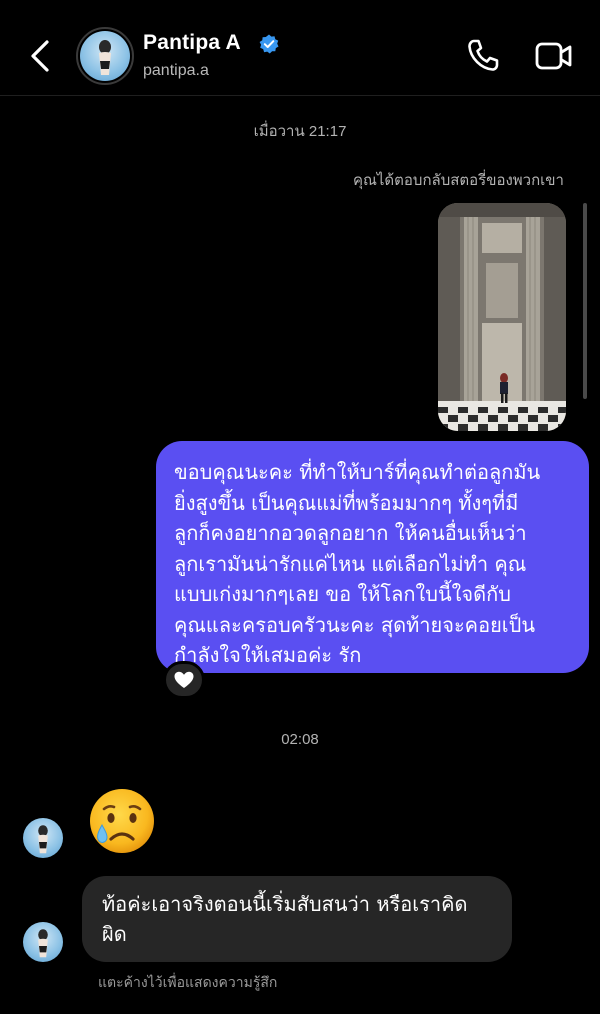 This screenshot has height=1014, width=600. Describe the element at coordinates (502, 317) in the screenshot. I see `replied-story-image` at that location.